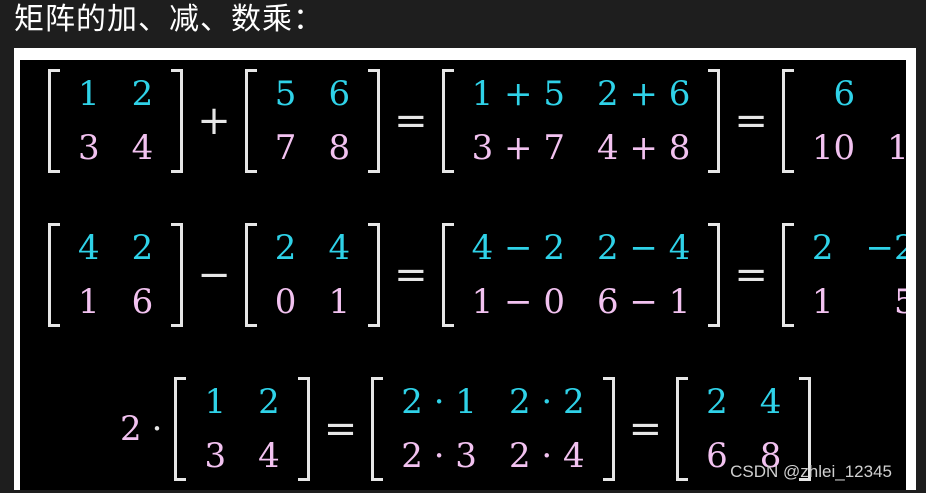  Describe the element at coordinates (833, 148) in the screenshot. I see `matrix-cell: 10` at that location.